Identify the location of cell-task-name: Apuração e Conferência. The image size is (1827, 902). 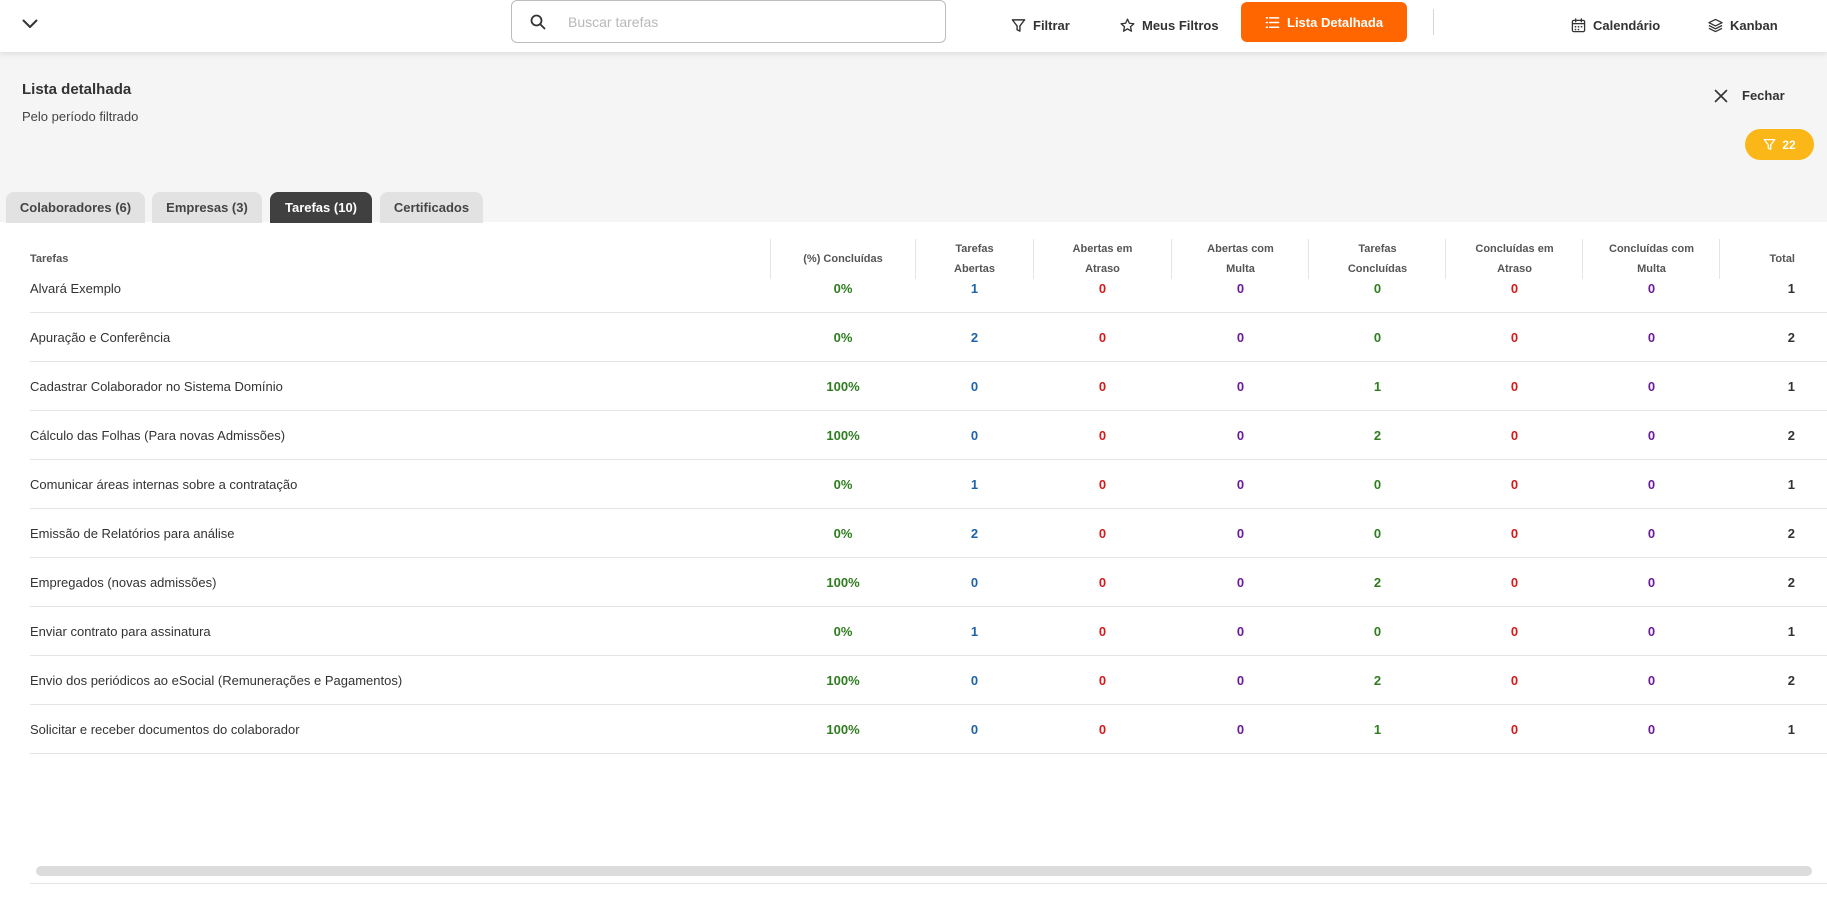
(100, 337).